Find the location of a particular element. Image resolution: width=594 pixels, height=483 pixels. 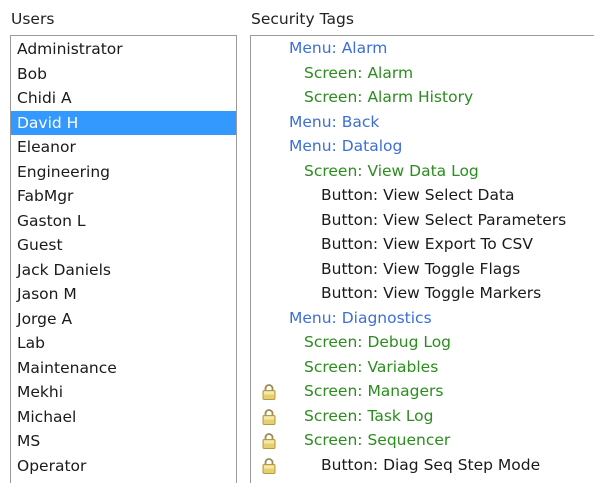

user-list-item: FabMgr is located at coordinates (123, 196).